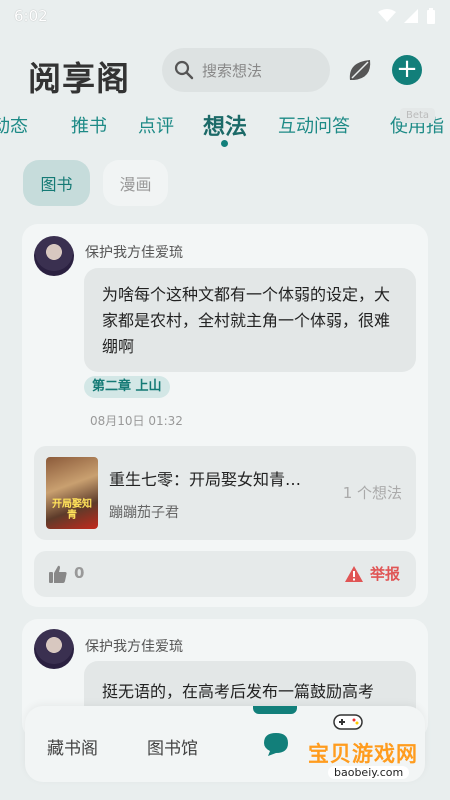 The image size is (450, 800). I want to click on watermark: 宝贝游戏网 baobeiy.com, so click(368, 750).